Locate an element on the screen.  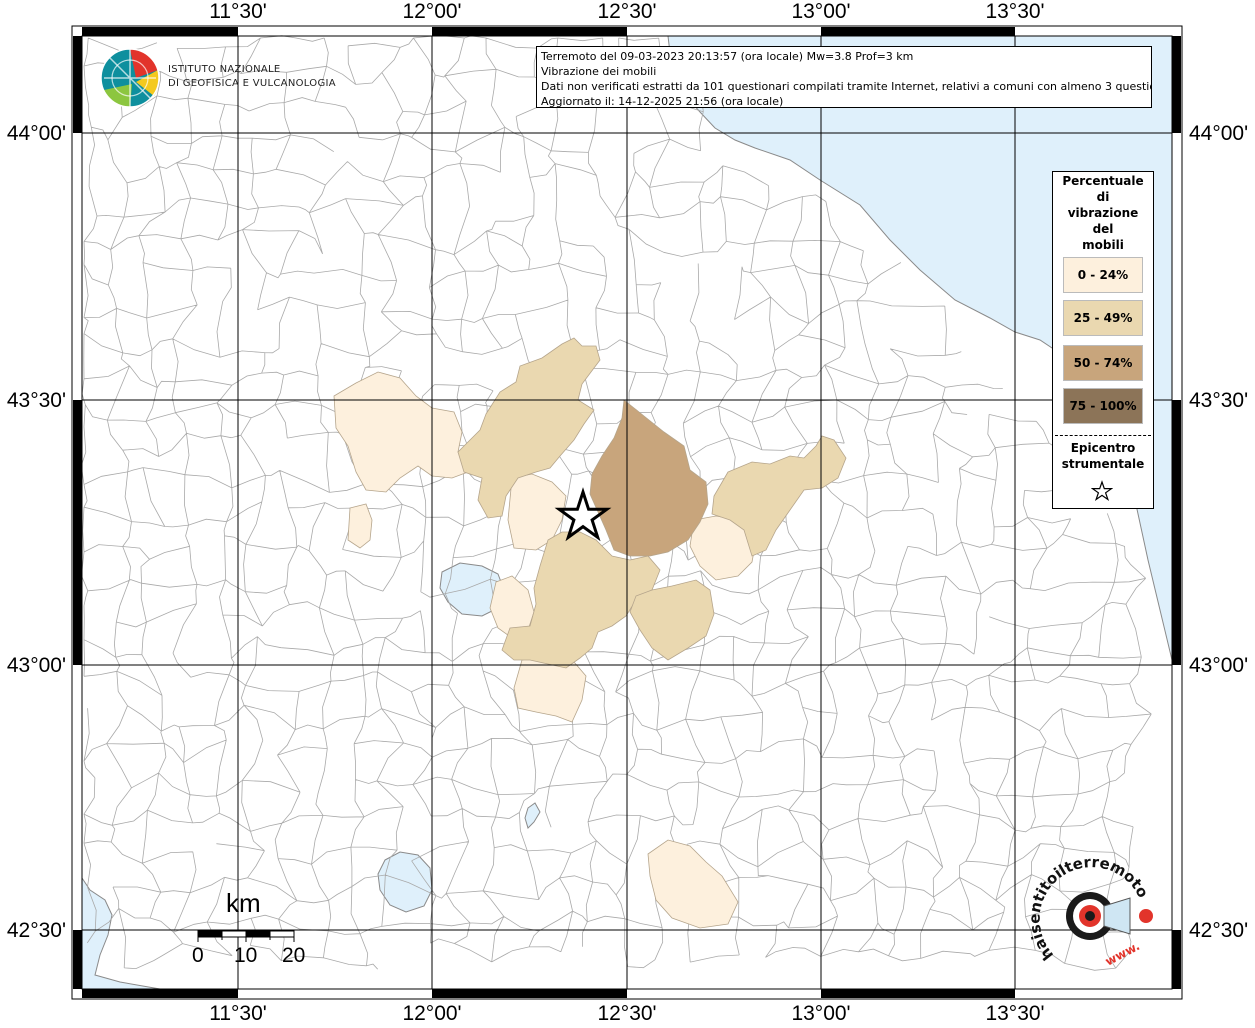
lat-left-label: 42°30' is located at coordinates (36, 930).